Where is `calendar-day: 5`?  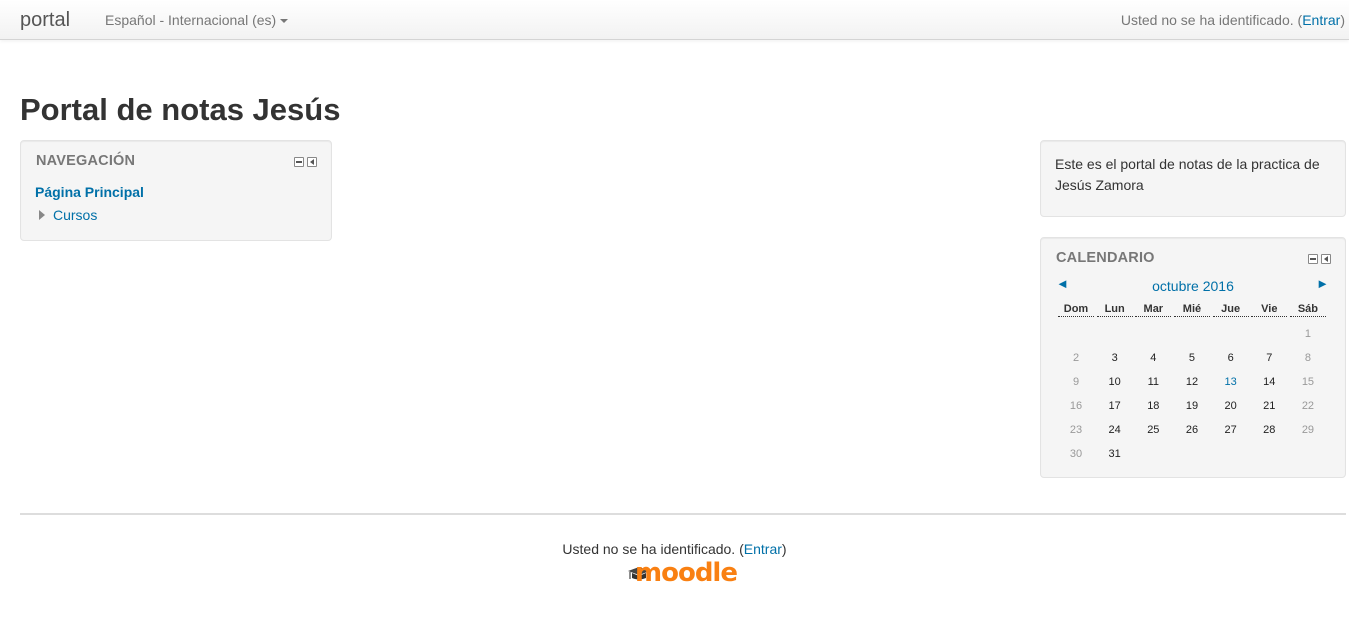
calendar-day: 5 is located at coordinates (1192, 358).